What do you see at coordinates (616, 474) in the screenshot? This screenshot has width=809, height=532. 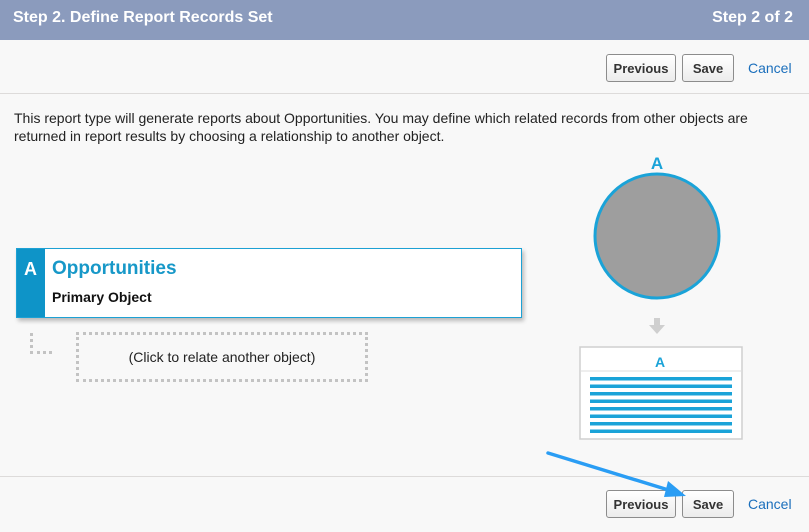 I see `annotation-arrow-icon` at bounding box center [616, 474].